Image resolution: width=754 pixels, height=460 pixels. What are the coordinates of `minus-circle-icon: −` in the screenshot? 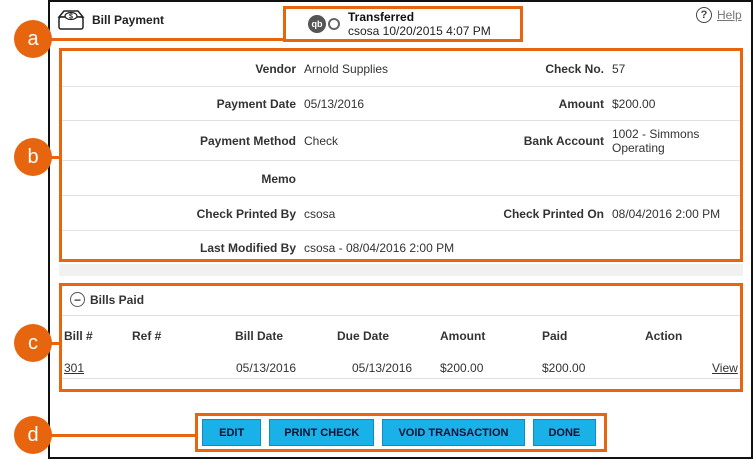 It's located at (77, 299).